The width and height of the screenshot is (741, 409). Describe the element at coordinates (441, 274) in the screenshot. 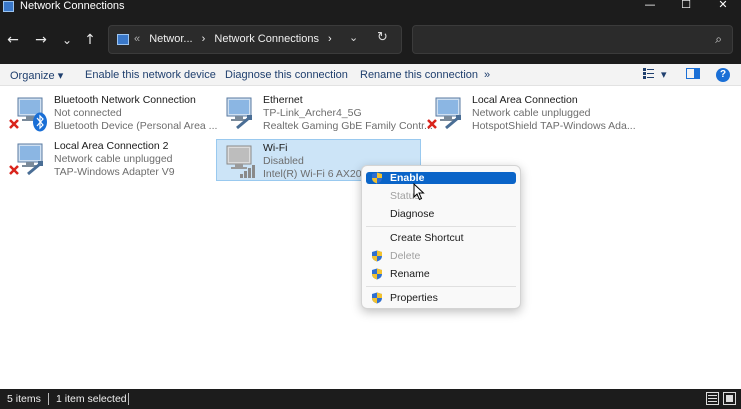

I see `menu-item-rename: Rename` at that location.